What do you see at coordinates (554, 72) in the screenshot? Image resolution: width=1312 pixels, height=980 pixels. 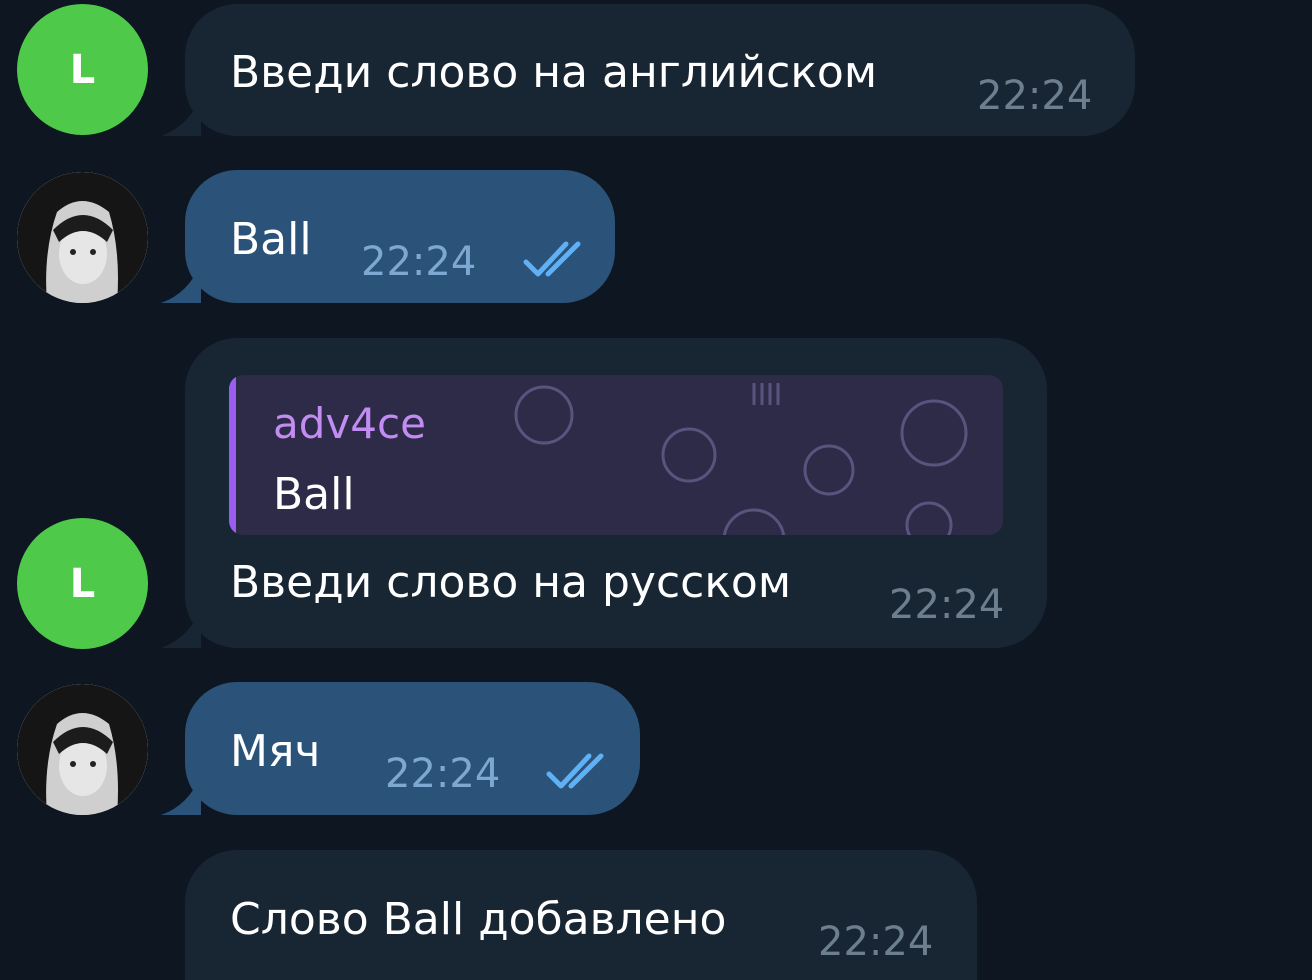 I see `message-text: Введи слово на английском` at bounding box center [554, 72].